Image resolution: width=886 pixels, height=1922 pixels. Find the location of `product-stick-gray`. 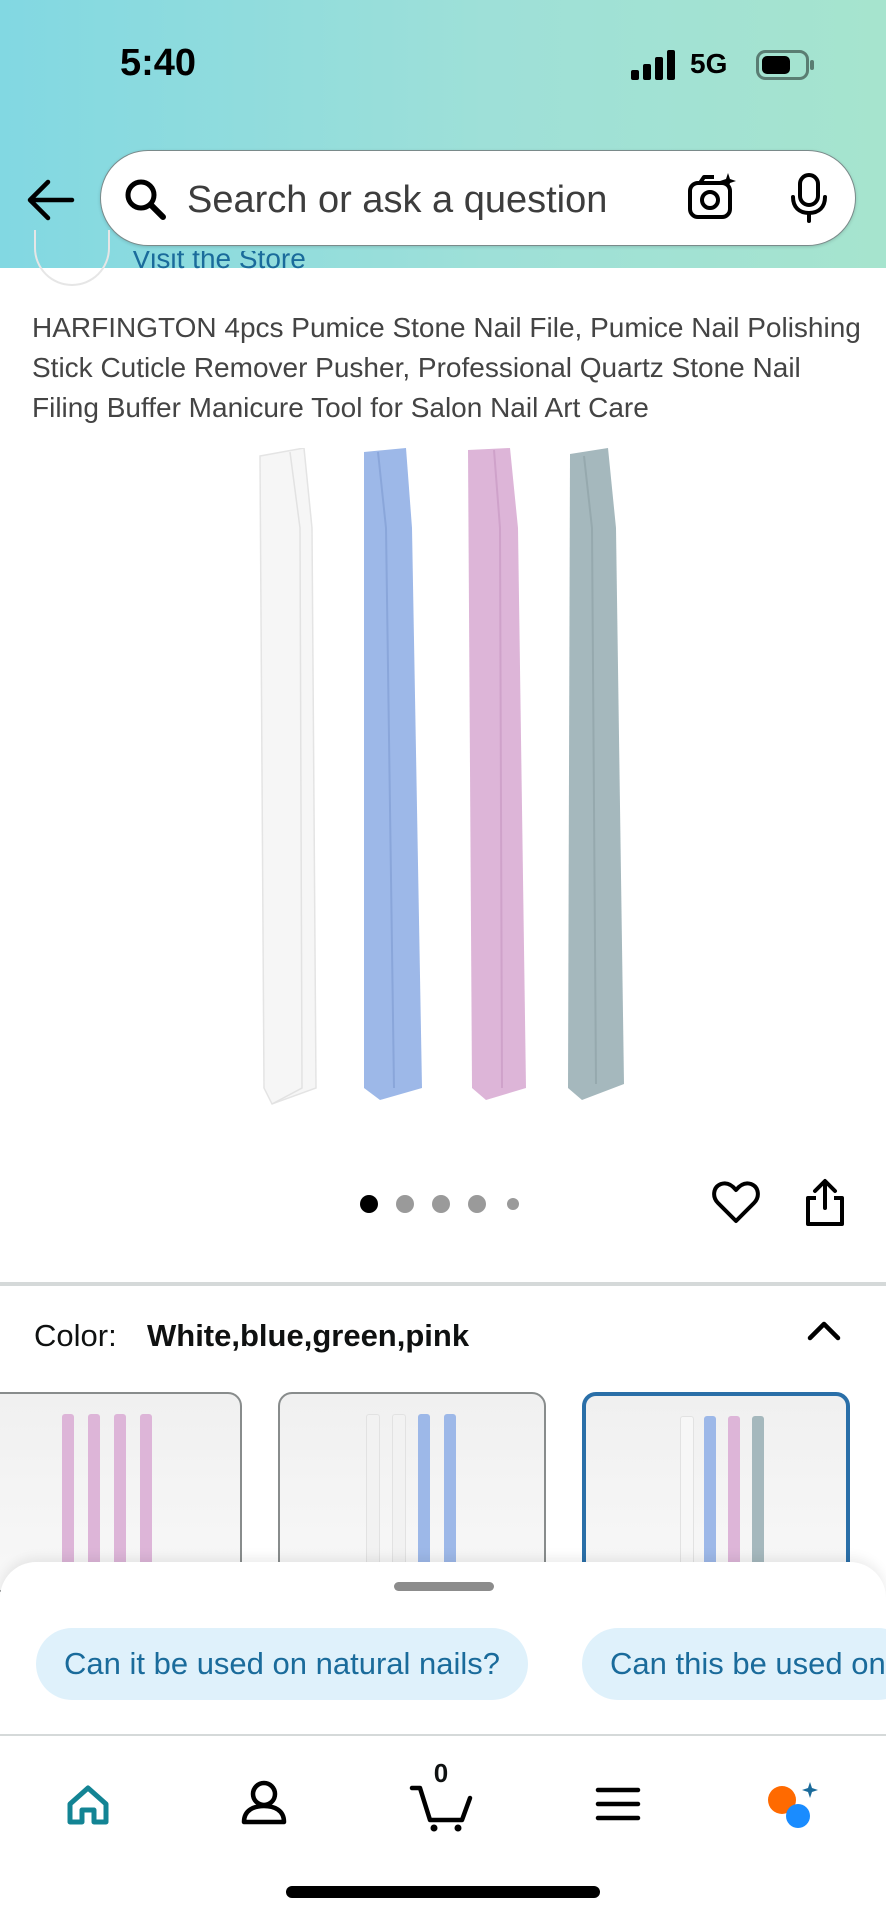

product-stick-gray is located at coordinates (596, 774).